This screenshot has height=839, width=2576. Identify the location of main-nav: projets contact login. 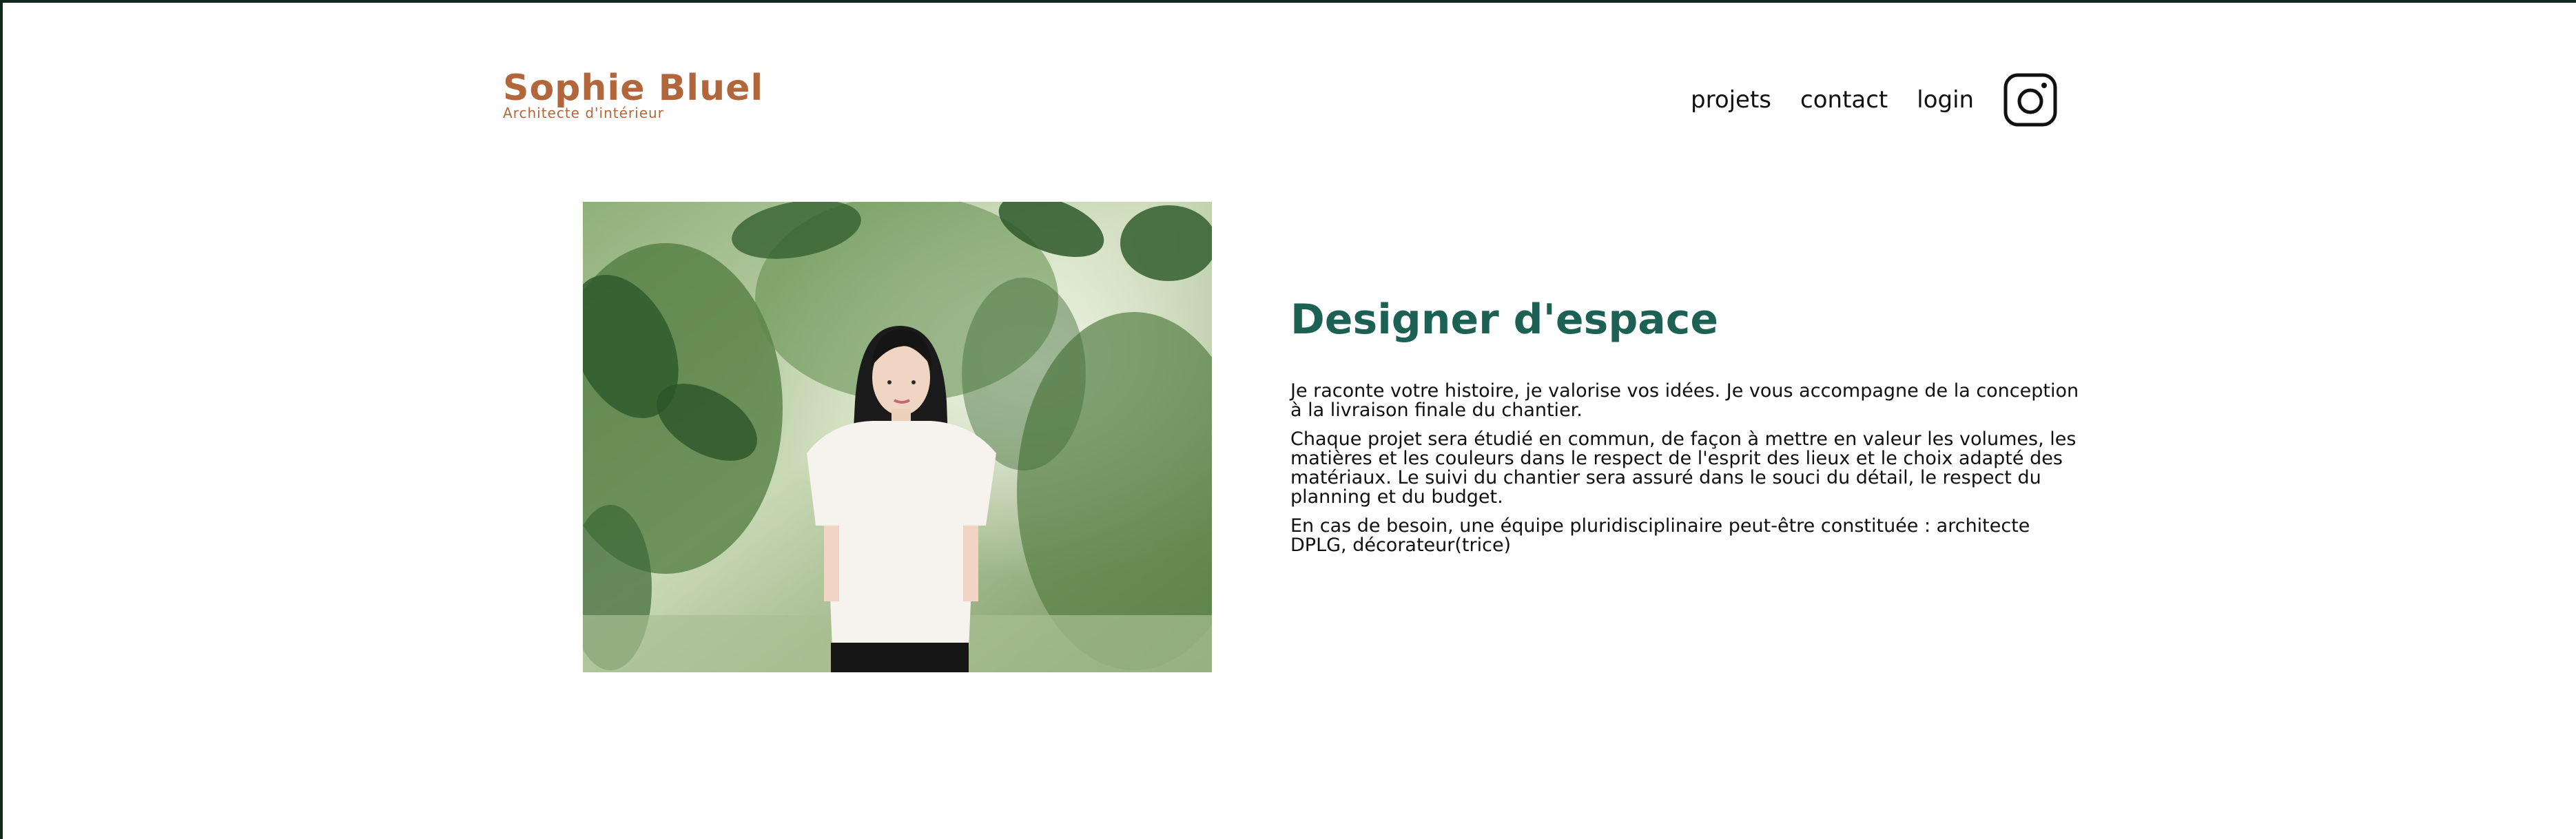
(1874, 100).